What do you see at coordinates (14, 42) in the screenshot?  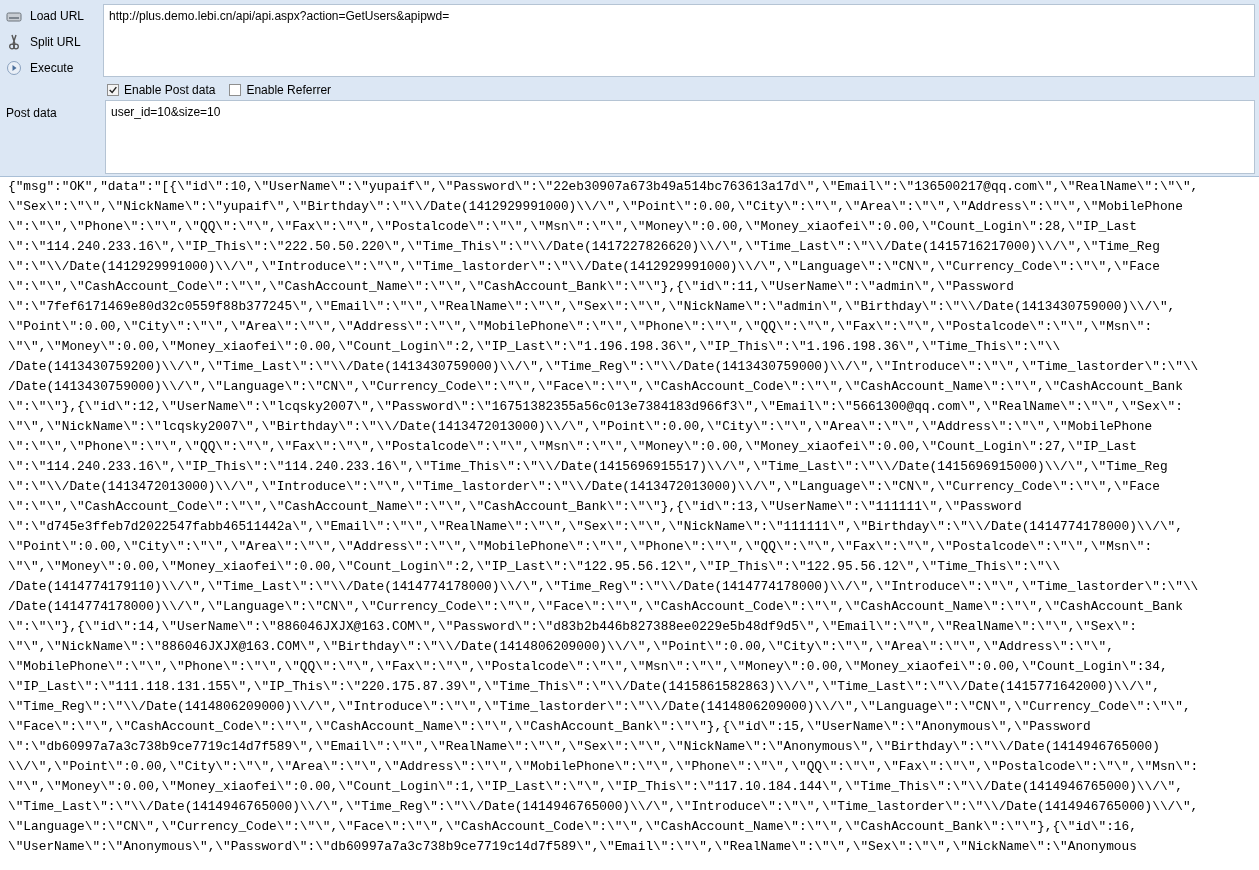 I see `scissors-icon` at bounding box center [14, 42].